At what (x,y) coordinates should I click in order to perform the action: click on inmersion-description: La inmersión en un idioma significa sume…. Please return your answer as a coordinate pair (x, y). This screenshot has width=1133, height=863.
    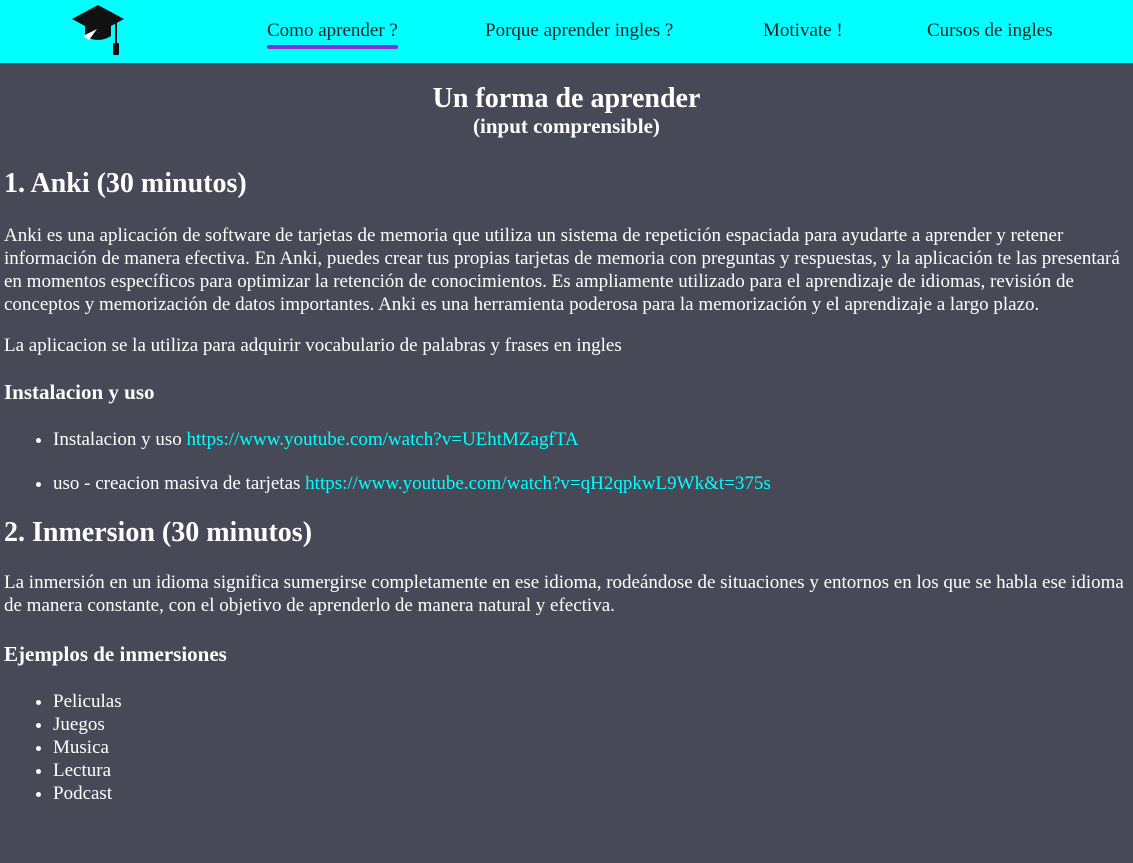
    Looking at the image, I should click on (564, 594).